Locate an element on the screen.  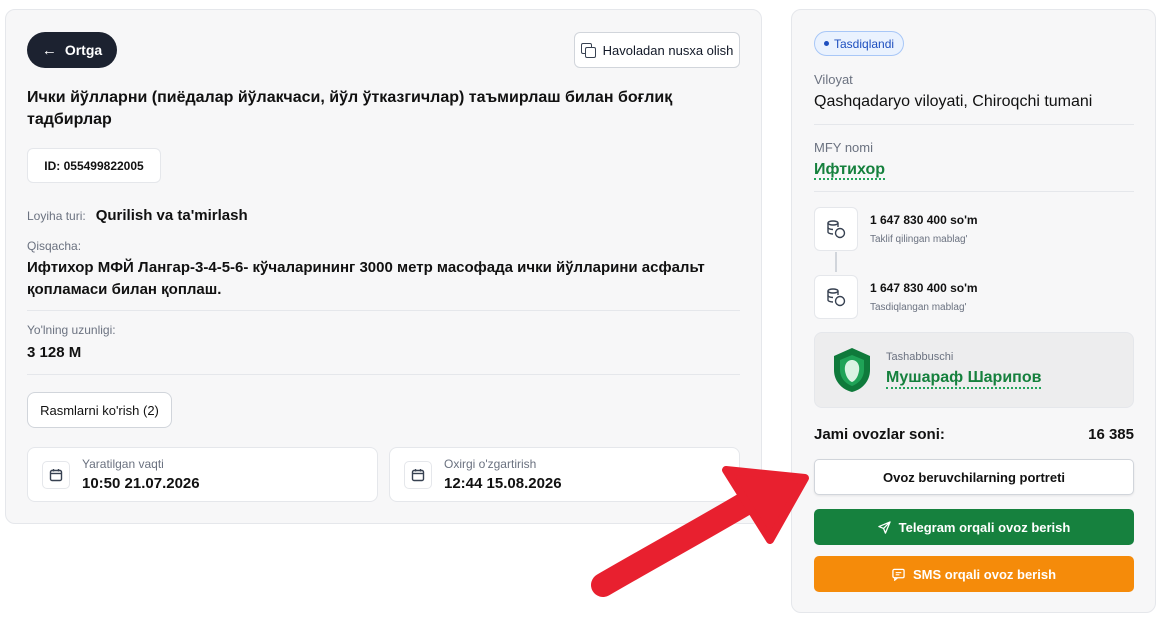
copy-link-button: Havoladan nusxa olish is located at coordinates (657, 50).